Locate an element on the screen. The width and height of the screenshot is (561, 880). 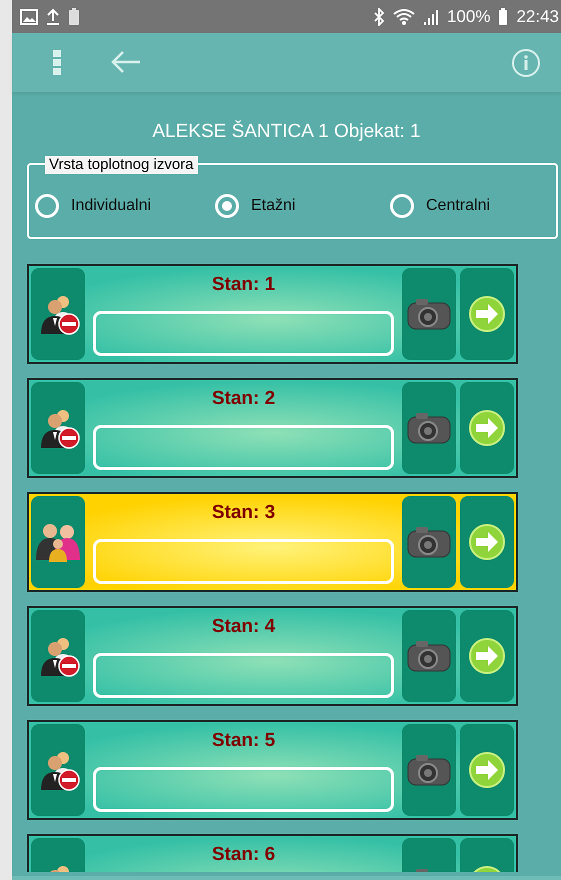
back-arrow-icon is located at coordinates (126, 62).